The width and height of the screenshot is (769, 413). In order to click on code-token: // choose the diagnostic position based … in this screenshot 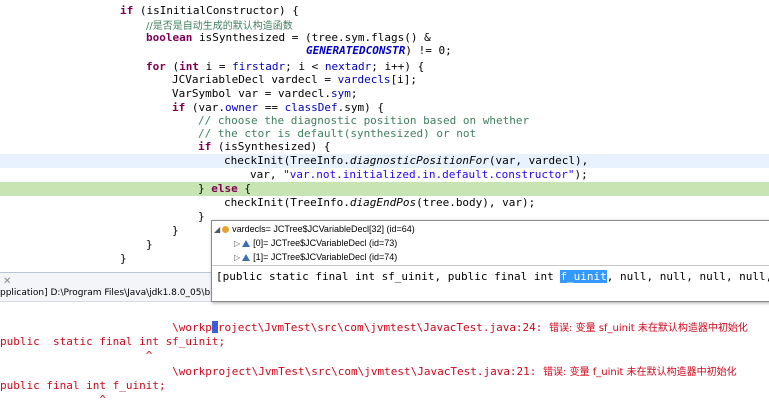, I will do `click(364, 120)`.